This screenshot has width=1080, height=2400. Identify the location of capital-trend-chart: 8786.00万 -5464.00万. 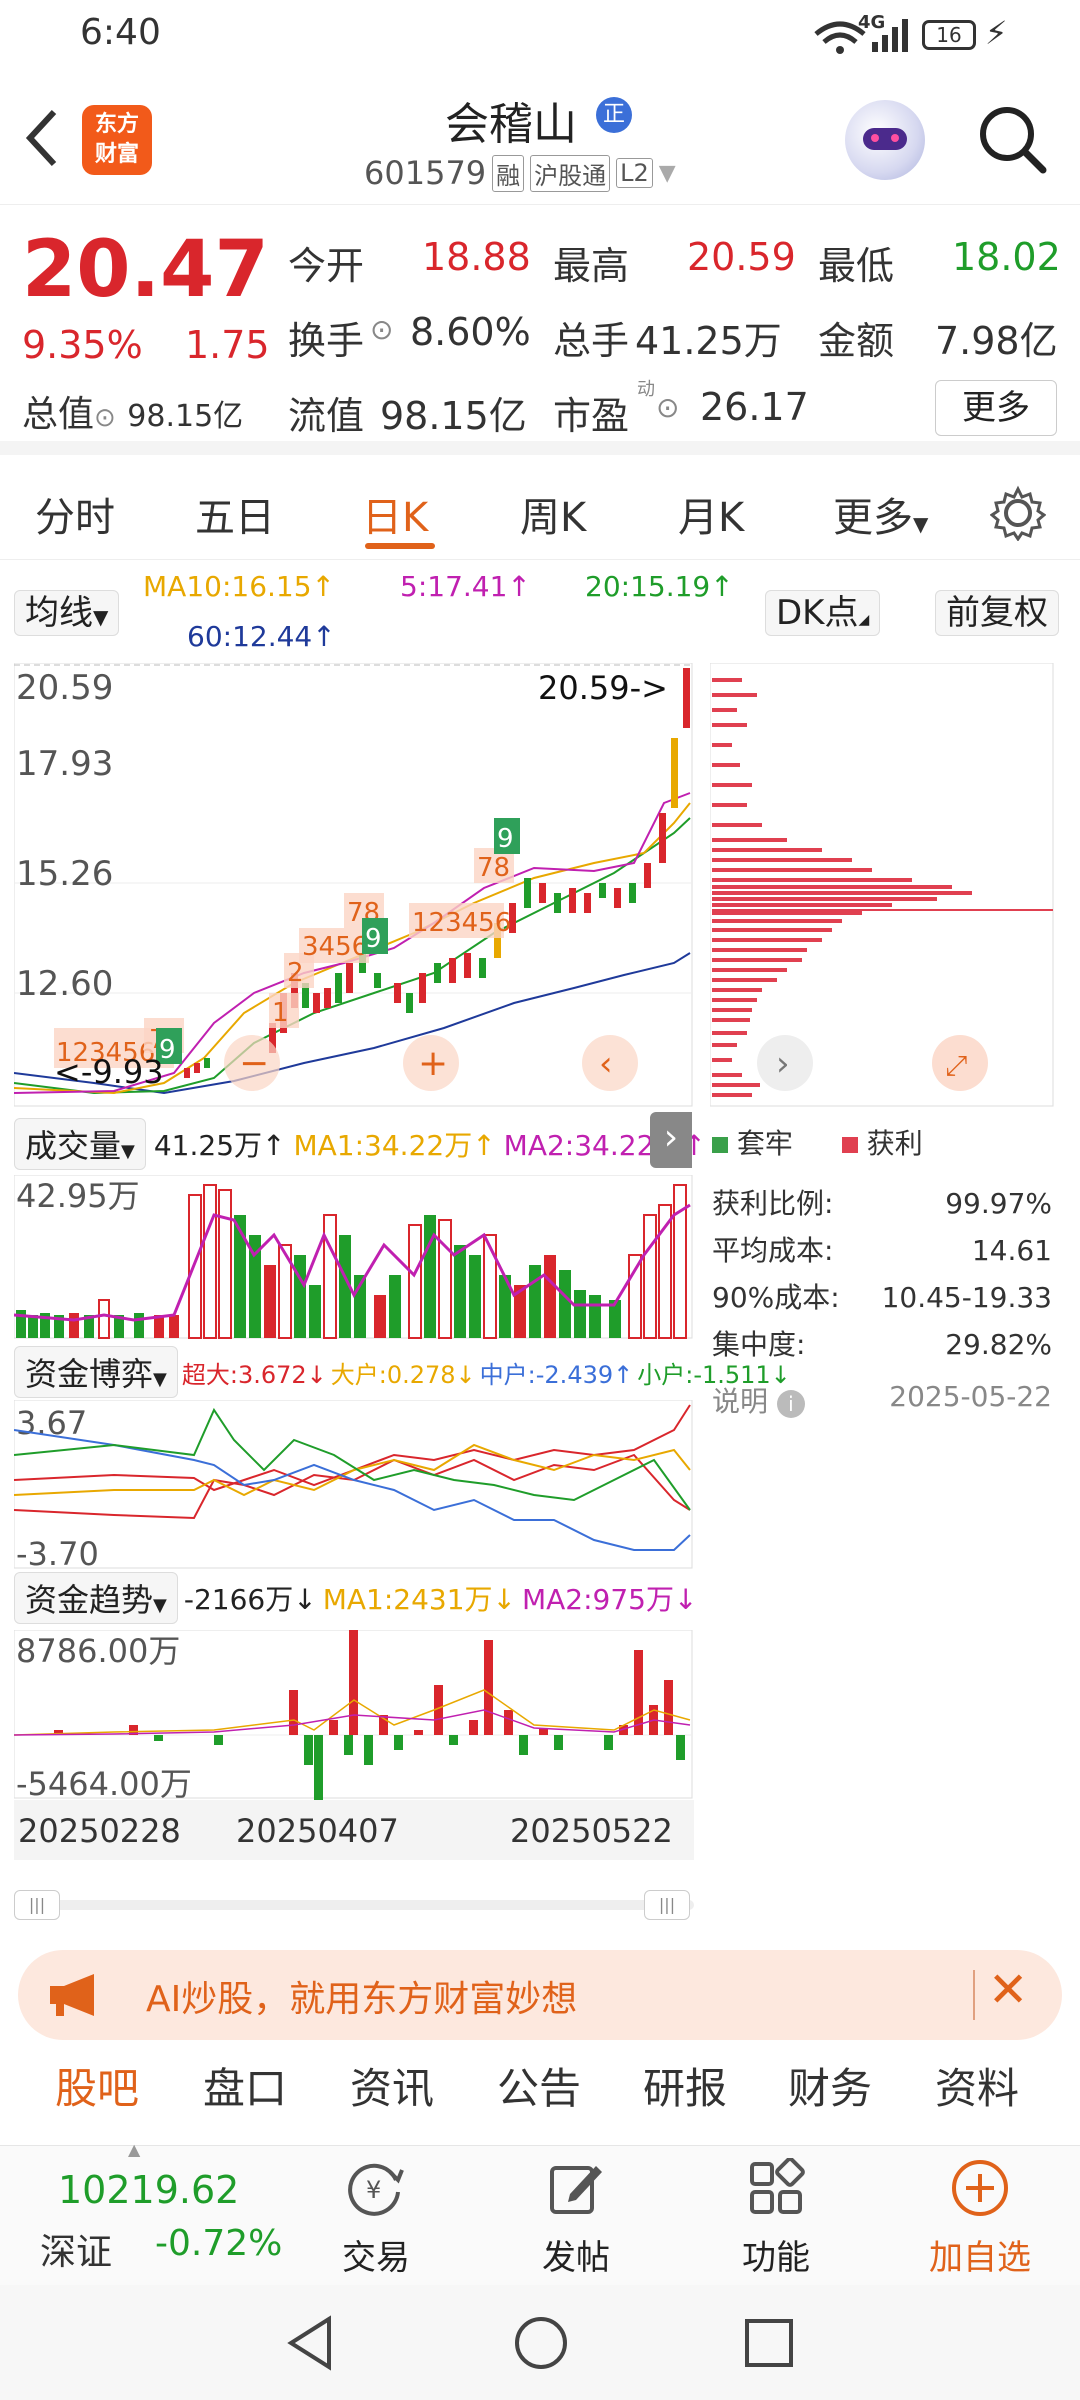
(354, 1715).